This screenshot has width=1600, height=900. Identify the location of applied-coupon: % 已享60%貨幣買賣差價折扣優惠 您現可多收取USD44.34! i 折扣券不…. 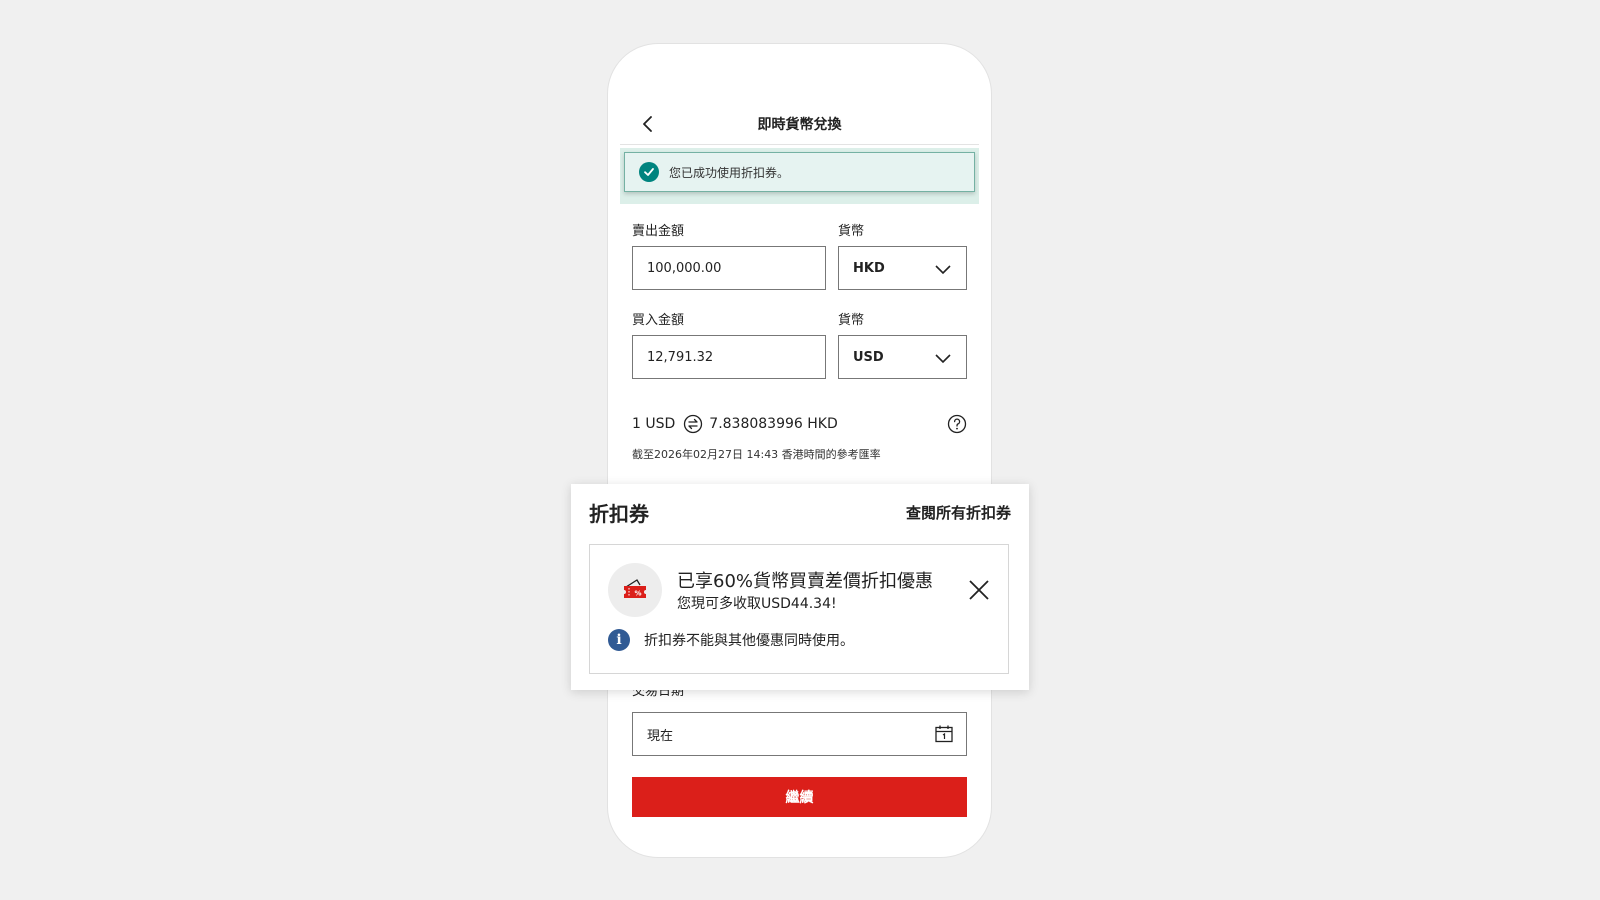
(799, 609).